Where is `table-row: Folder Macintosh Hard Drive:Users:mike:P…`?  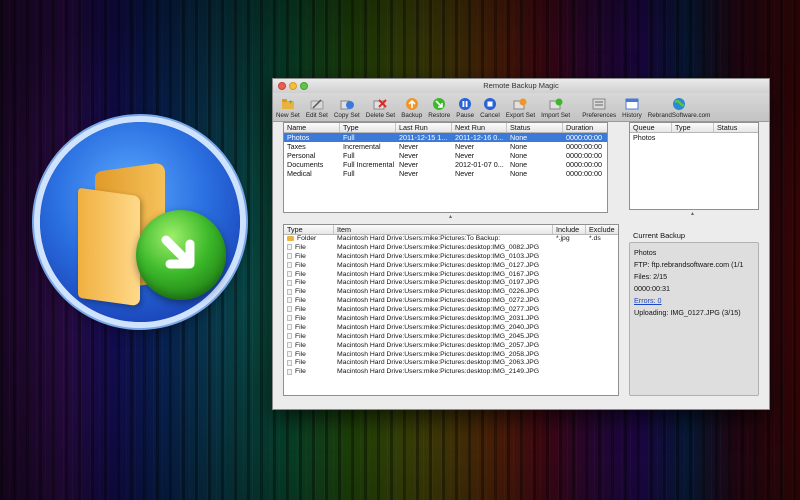 table-row: Folder Macintosh Hard Drive:Users:mike:P… is located at coordinates (451, 239).